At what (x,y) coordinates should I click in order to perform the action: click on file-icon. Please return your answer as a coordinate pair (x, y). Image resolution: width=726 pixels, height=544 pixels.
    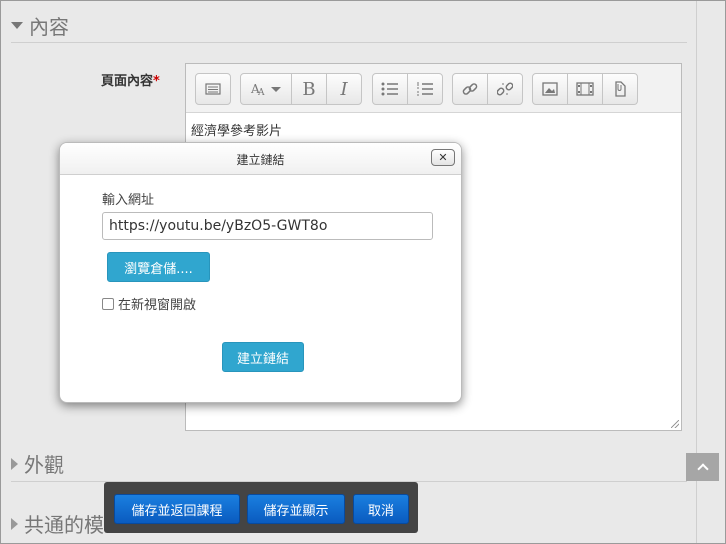
    Looking at the image, I should click on (620, 89).